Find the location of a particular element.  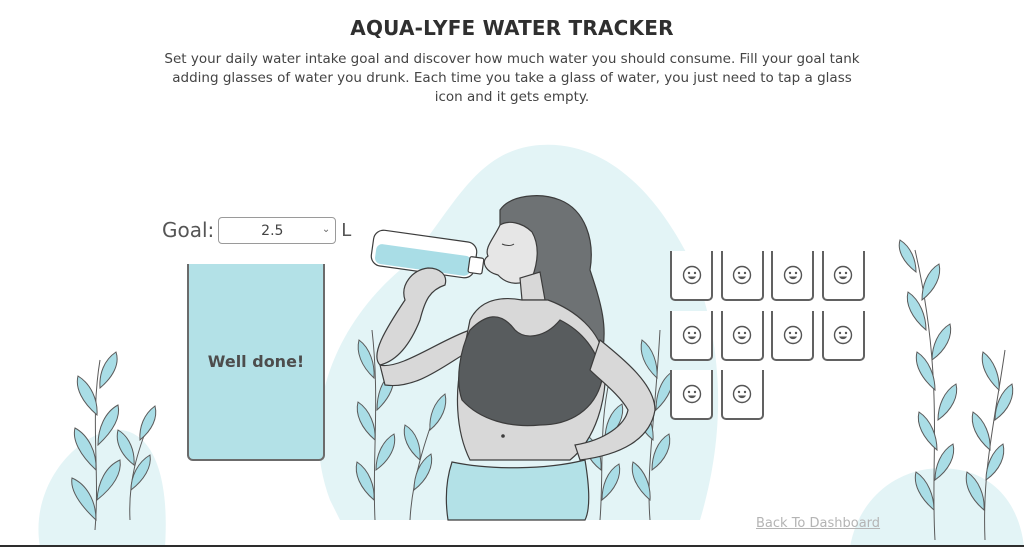

goal-row: Goal: 2.5 ⌄ L is located at coordinates (256, 230).